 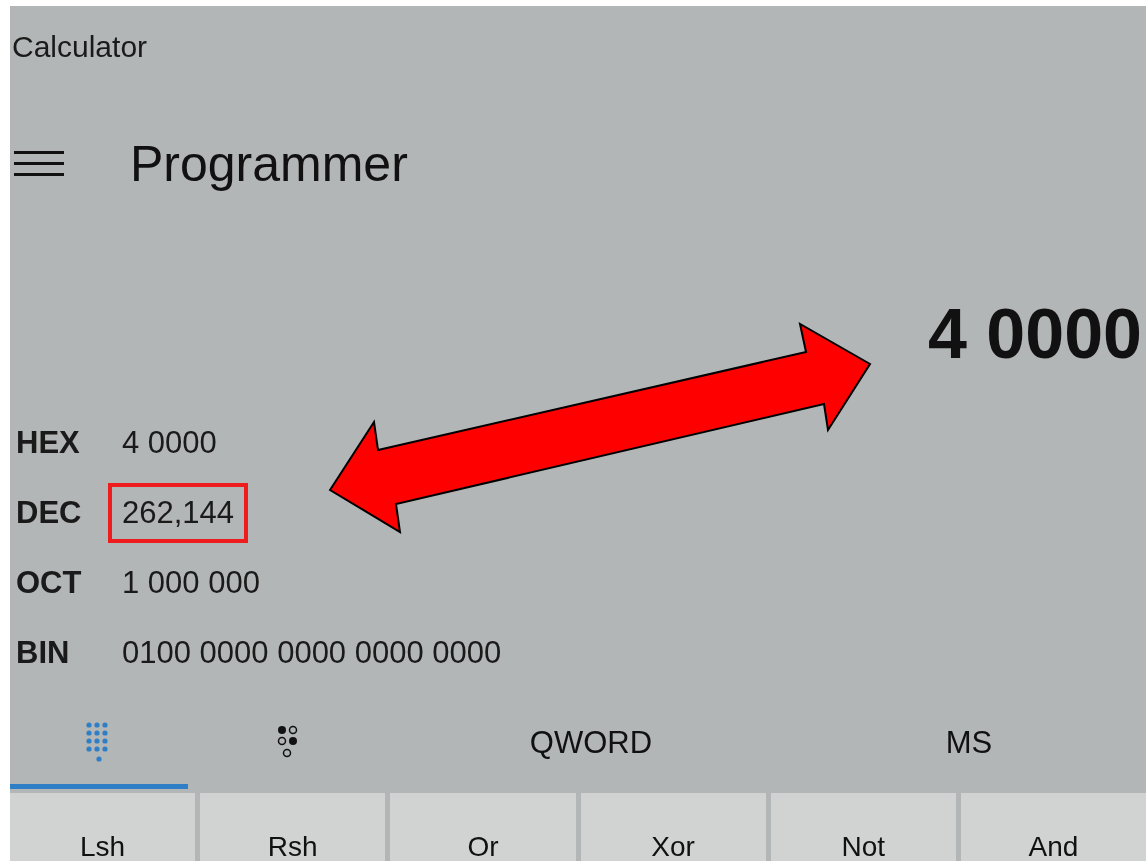 What do you see at coordinates (969, 745) in the screenshot?
I see `tab: MS` at bounding box center [969, 745].